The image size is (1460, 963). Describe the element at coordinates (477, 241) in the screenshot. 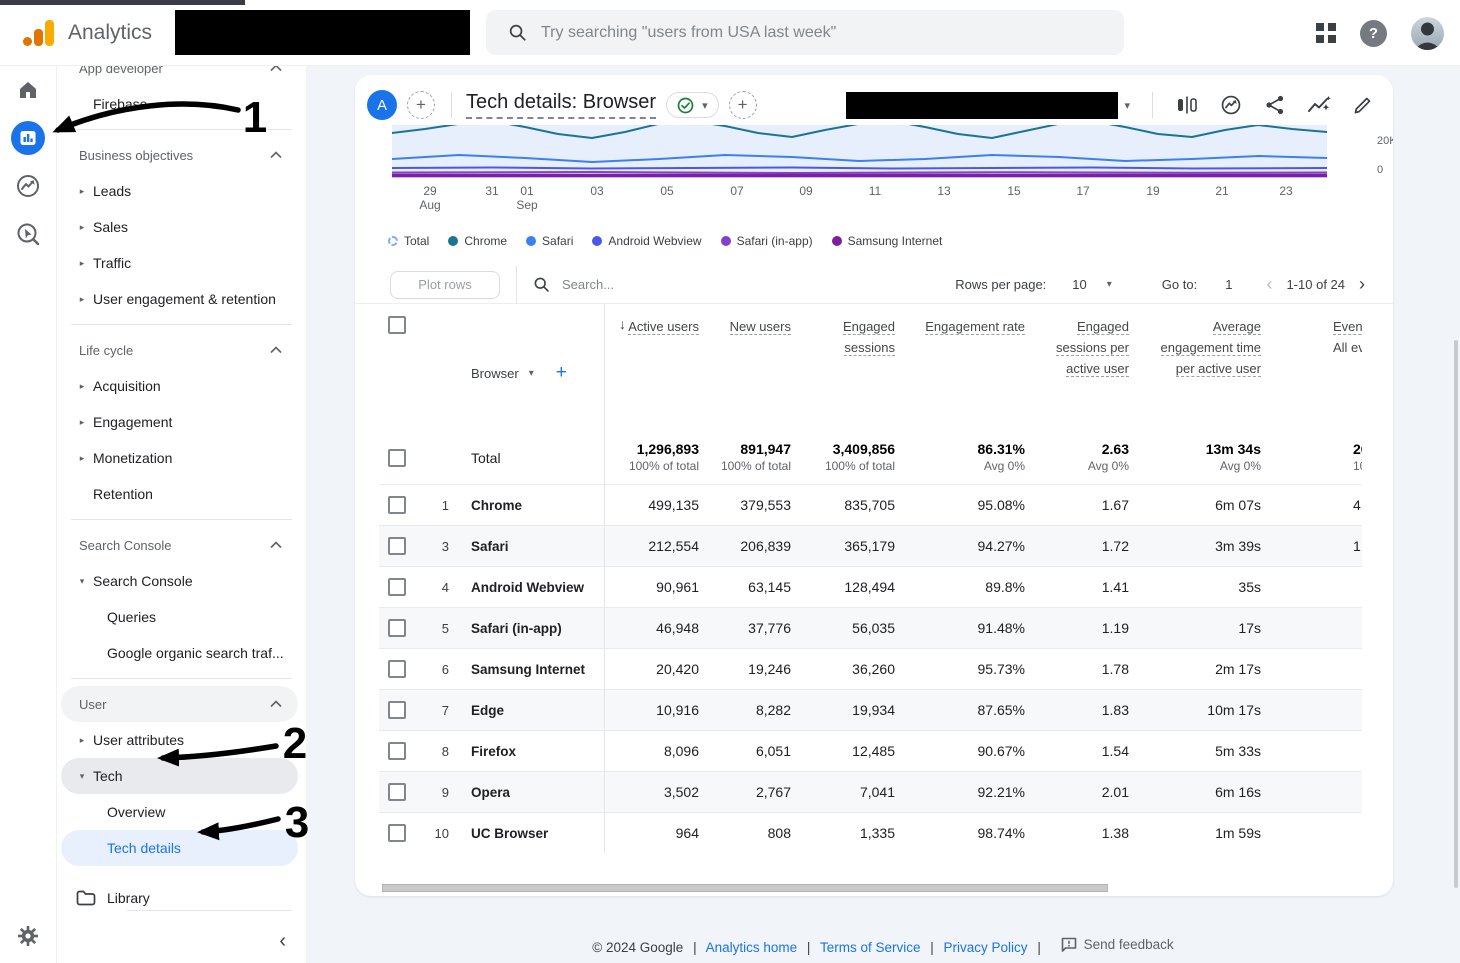

I see `legend-item: Chrome` at that location.